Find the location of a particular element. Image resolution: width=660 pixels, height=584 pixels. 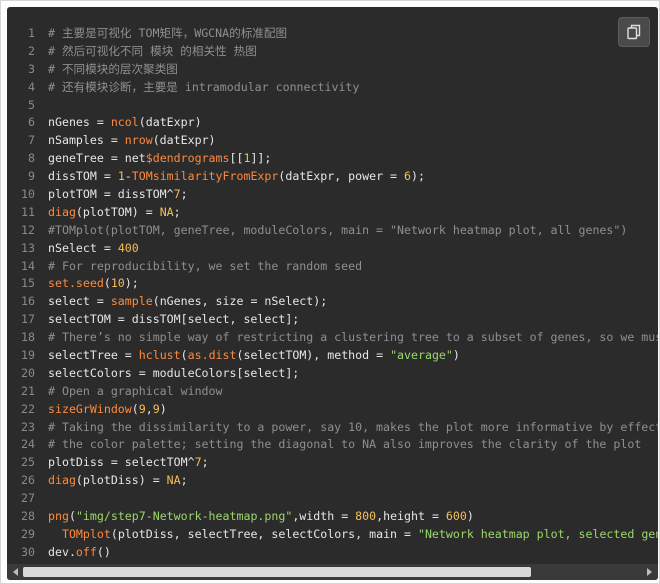

line-number: 14 is located at coordinates (28, 265).